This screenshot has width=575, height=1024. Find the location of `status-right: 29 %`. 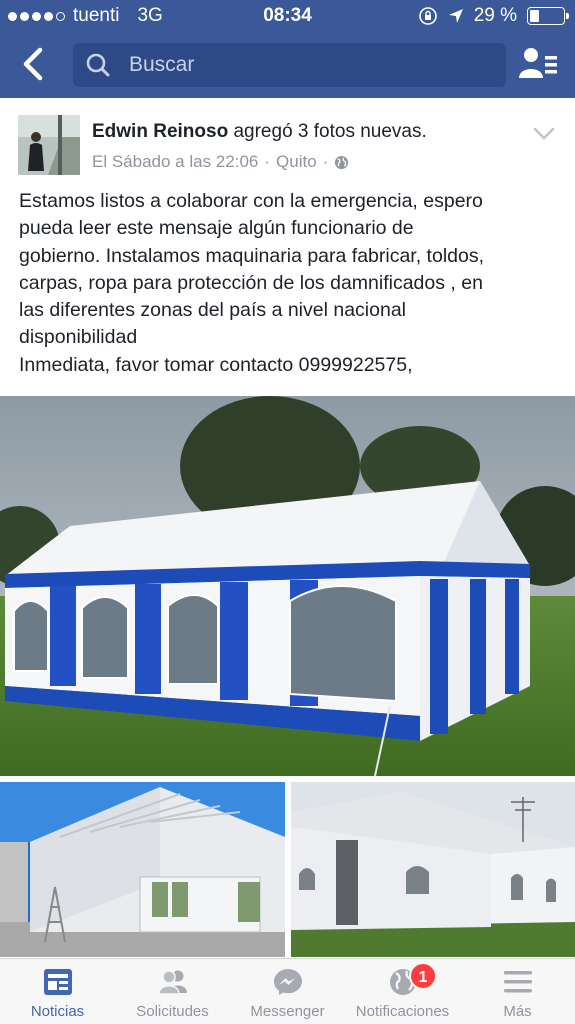

status-right: 29 % is located at coordinates (493, 16).